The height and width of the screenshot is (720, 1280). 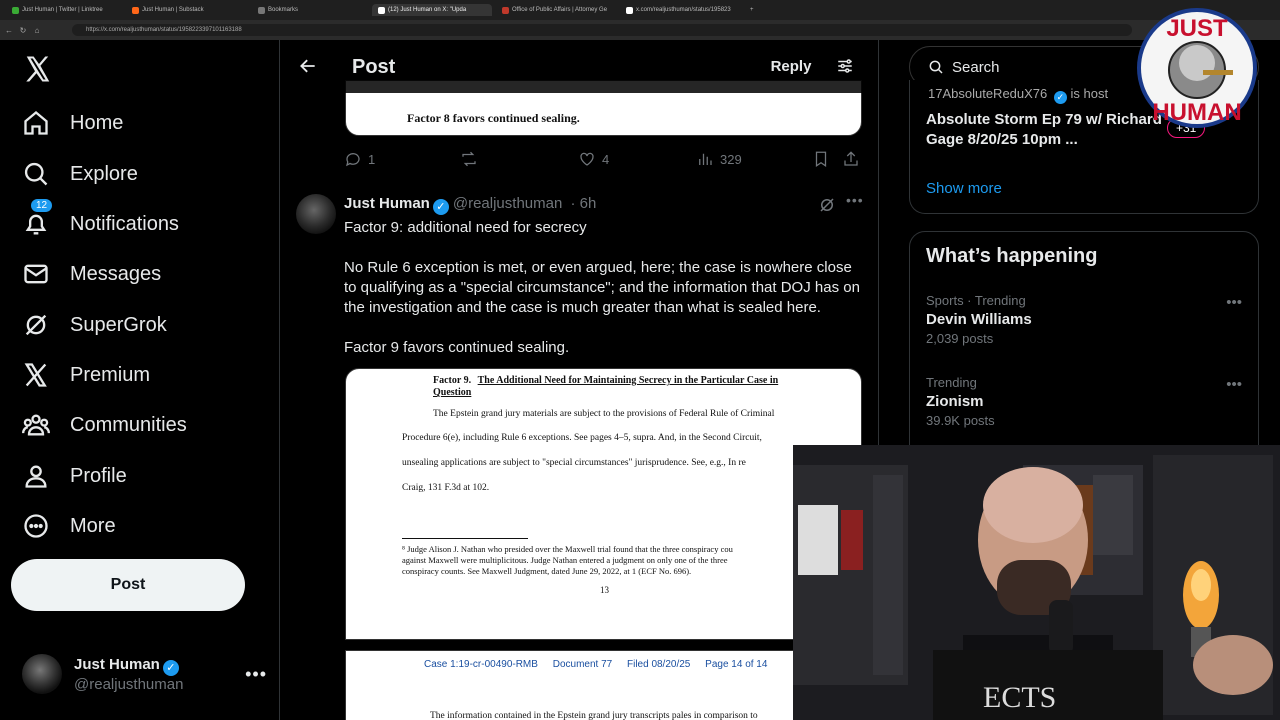 I want to click on search-icon, so click(x=36, y=174).